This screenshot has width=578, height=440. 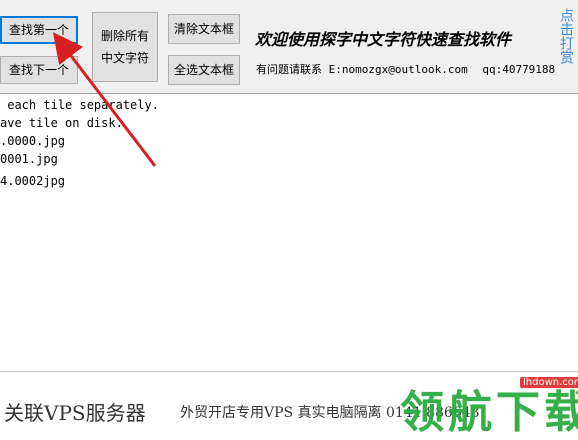 I want to click on clear-text-label: 清除文本框, so click(x=203, y=29).